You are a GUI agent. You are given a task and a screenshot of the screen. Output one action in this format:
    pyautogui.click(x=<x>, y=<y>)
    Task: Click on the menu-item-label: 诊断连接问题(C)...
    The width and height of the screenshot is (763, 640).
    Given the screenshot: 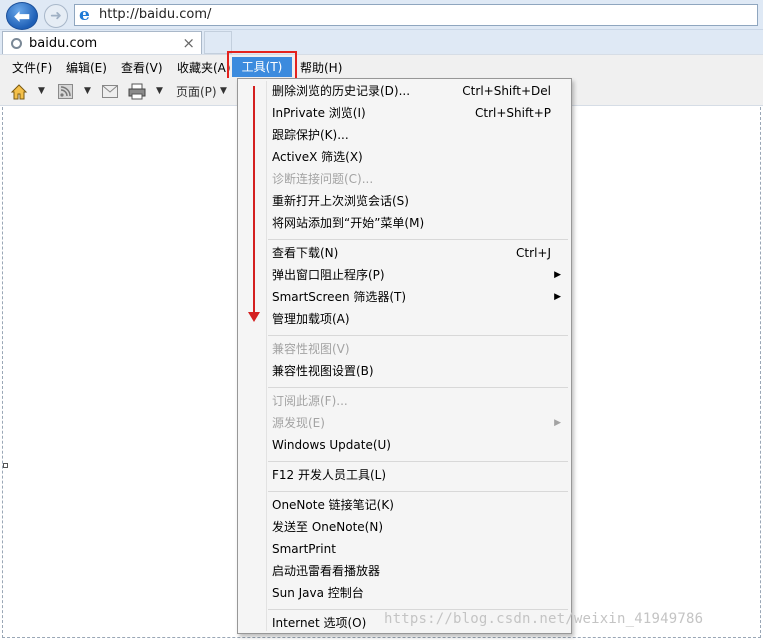 What is the action you would take?
    pyautogui.click(x=323, y=179)
    